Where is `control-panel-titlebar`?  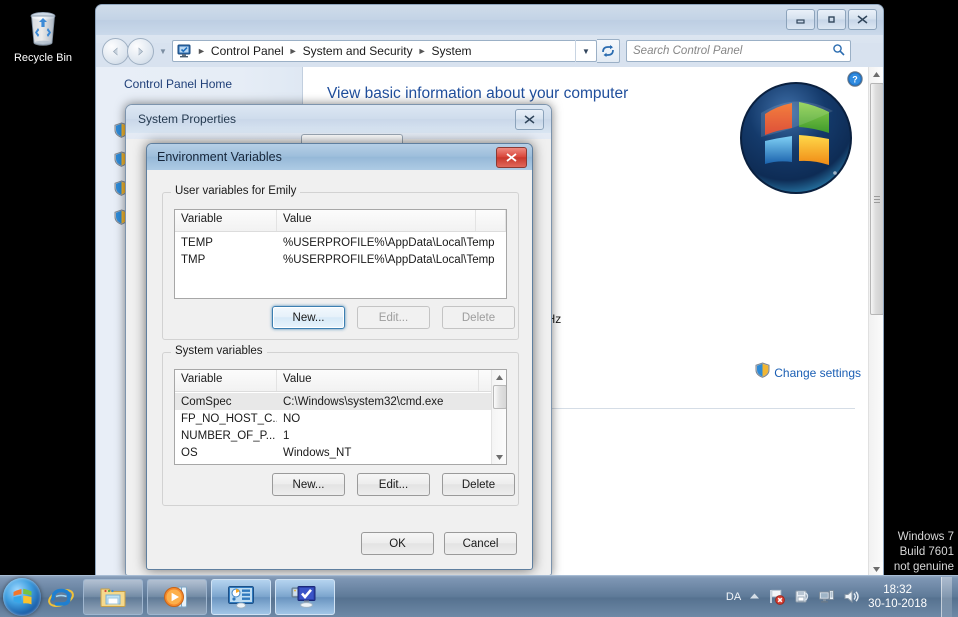
control-panel-titlebar is located at coordinates (489, 20).